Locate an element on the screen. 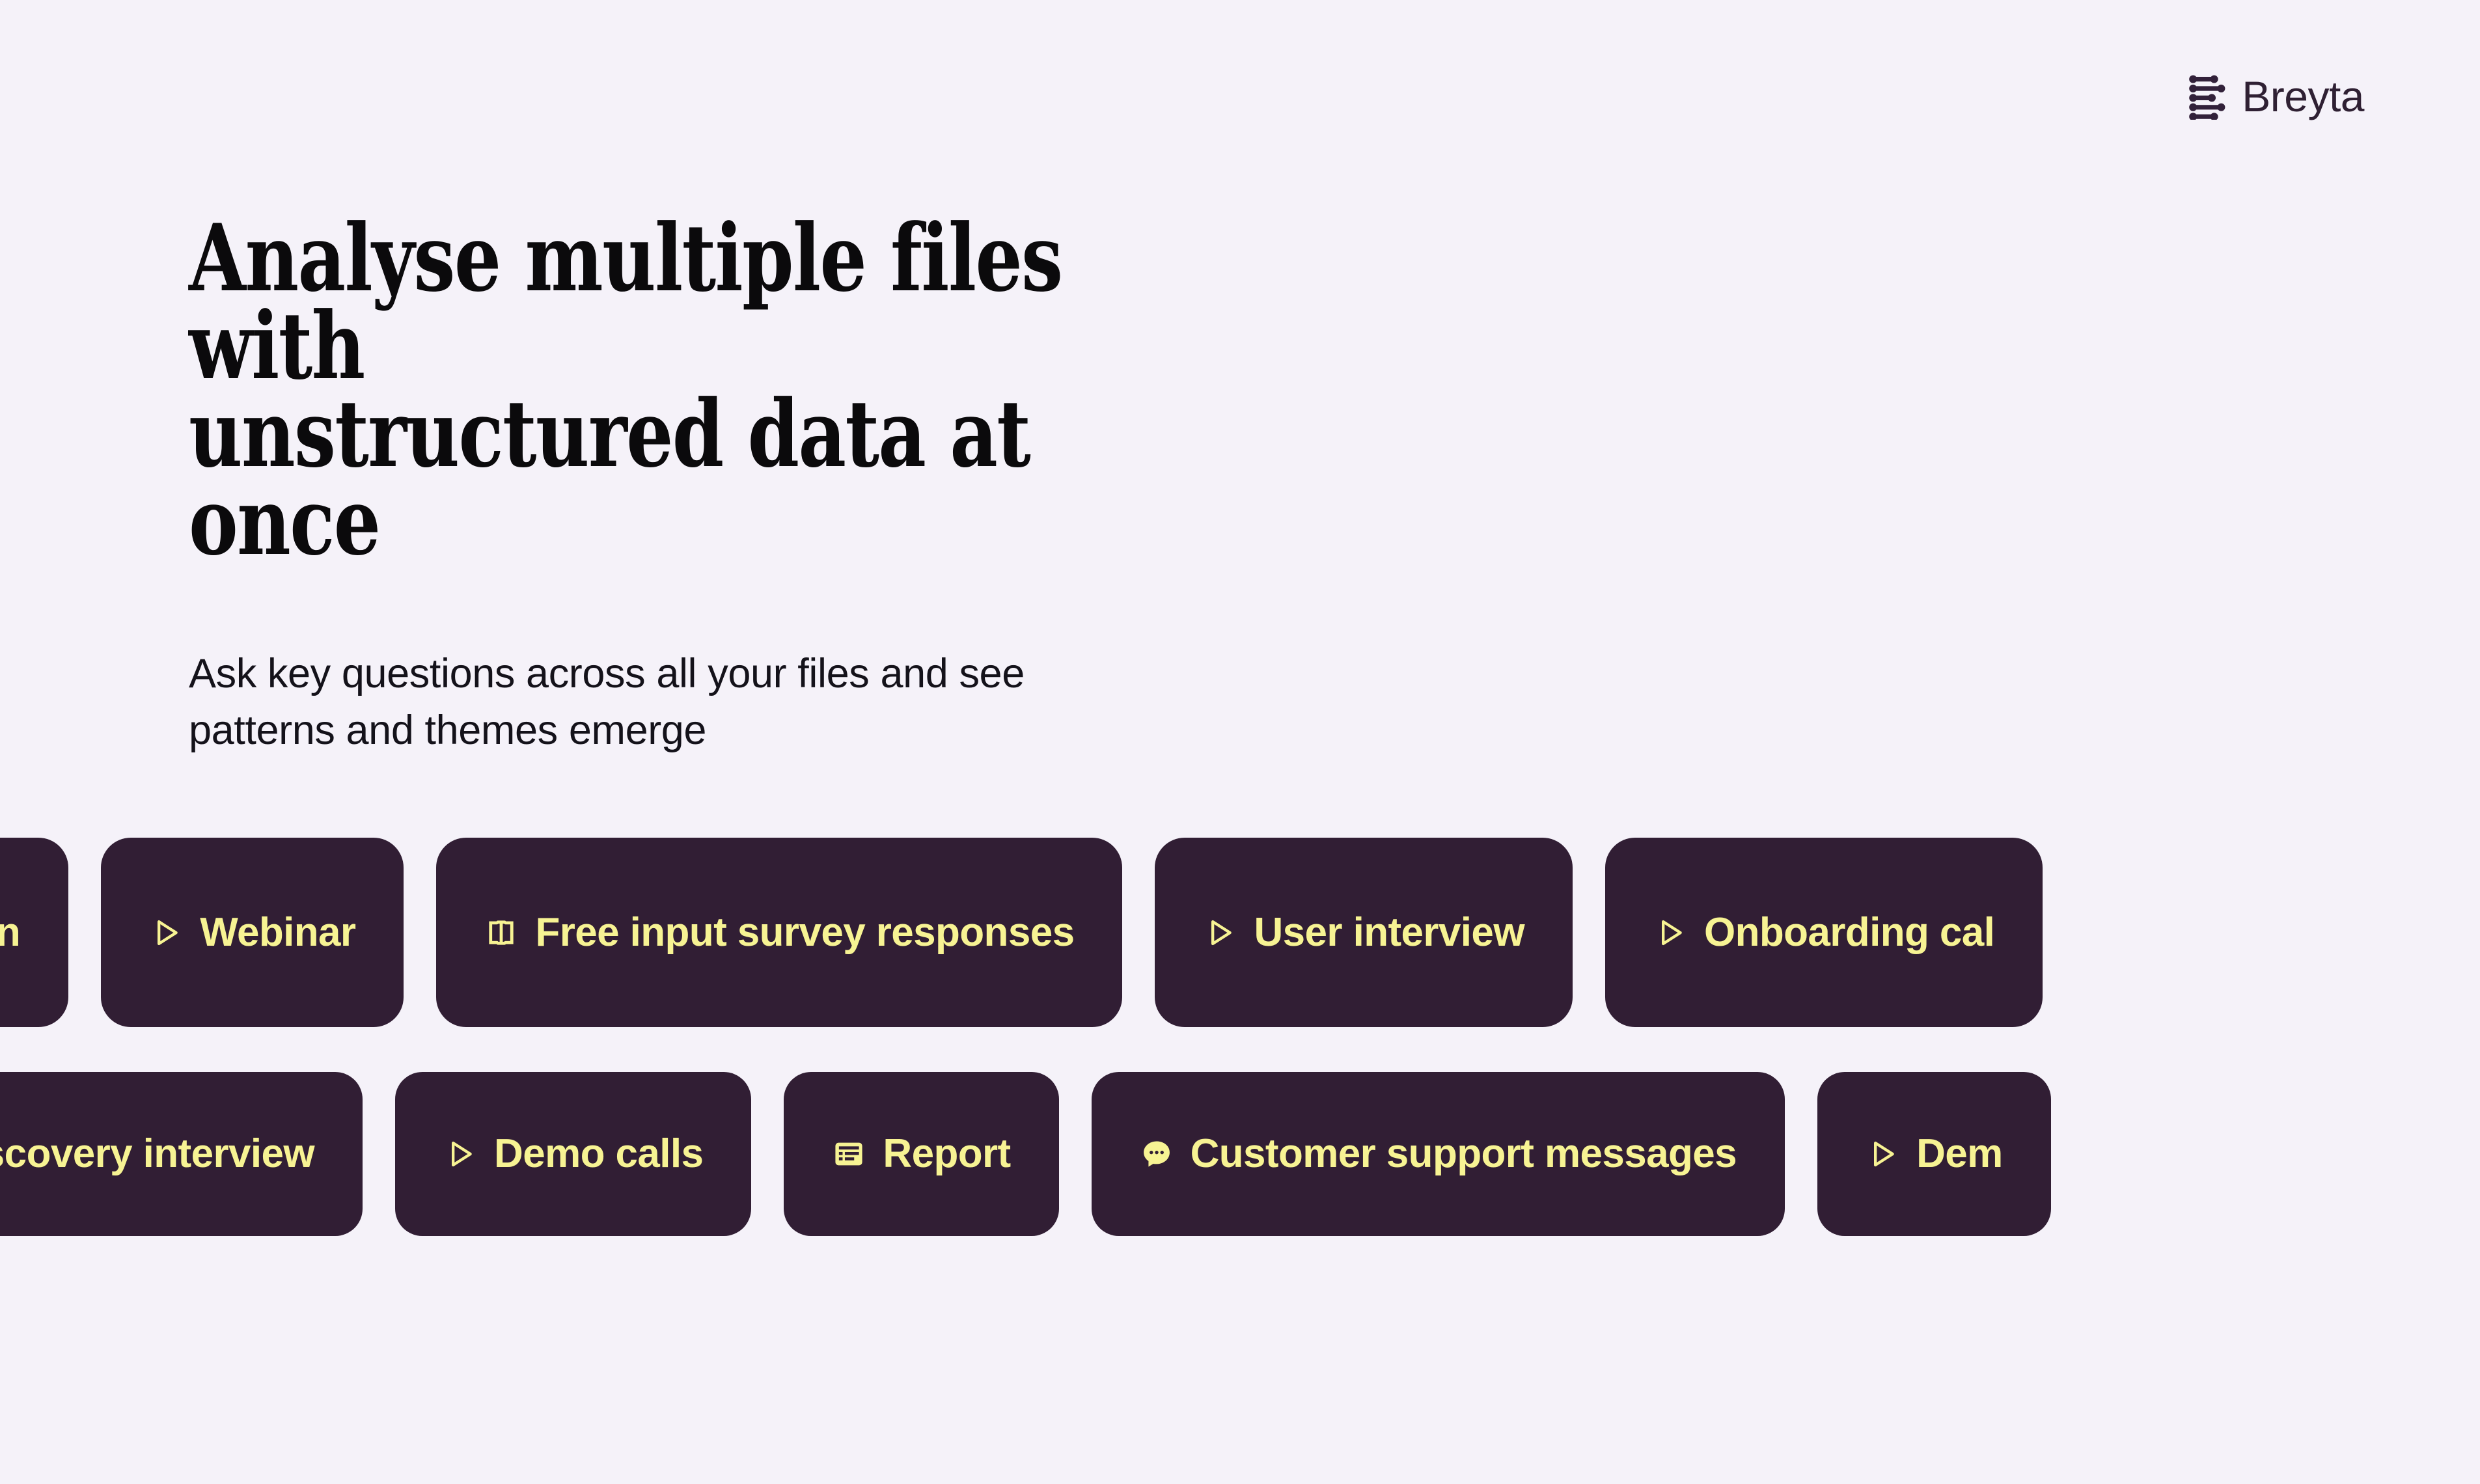  chat-bubble-icon is located at coordinates (1157, 1154).